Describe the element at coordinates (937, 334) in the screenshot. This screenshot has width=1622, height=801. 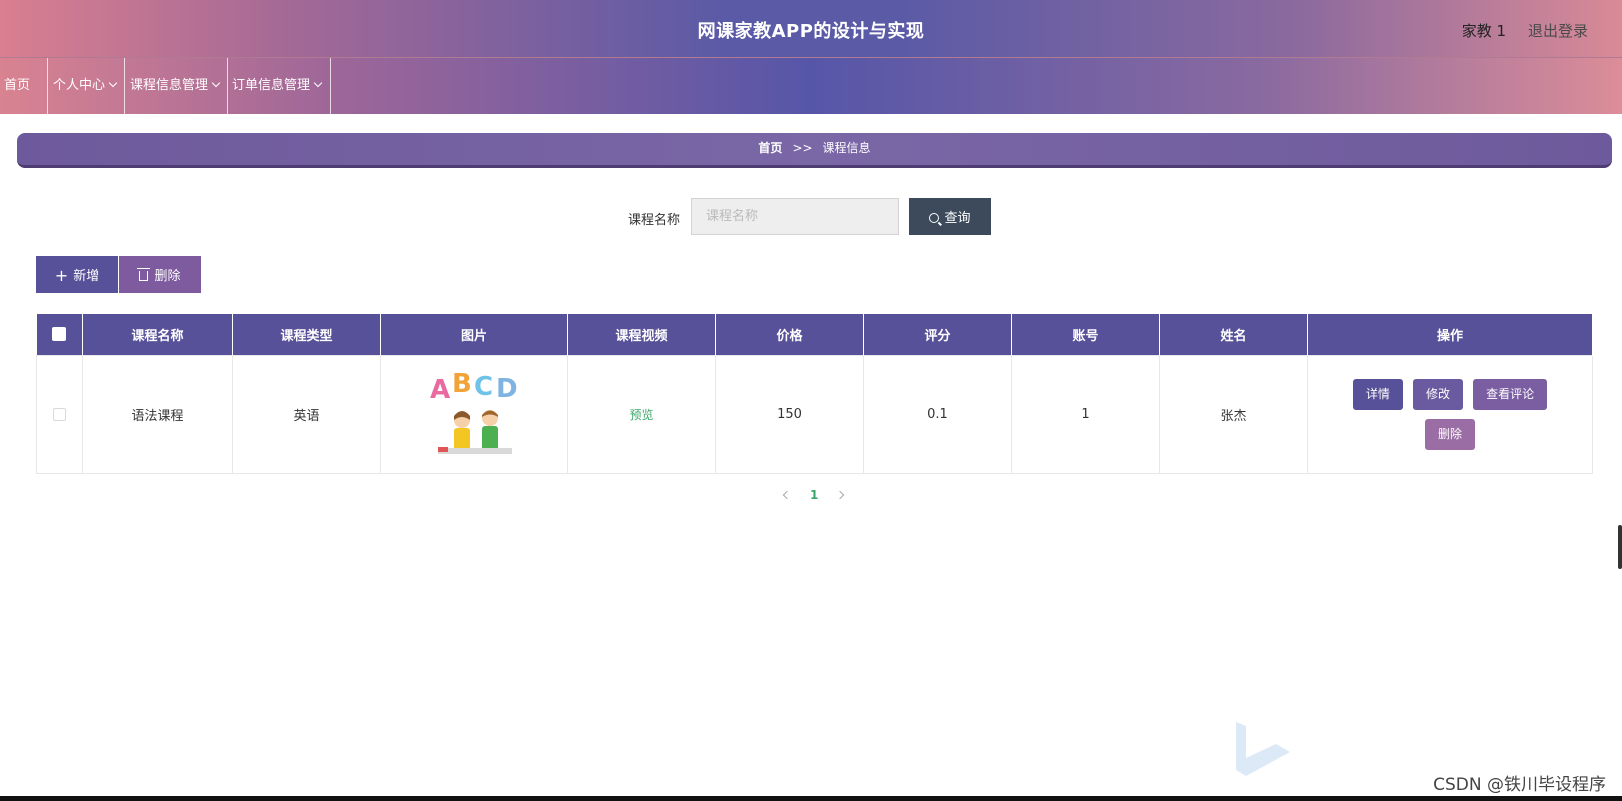
I see `column-header: 评分` at that location.